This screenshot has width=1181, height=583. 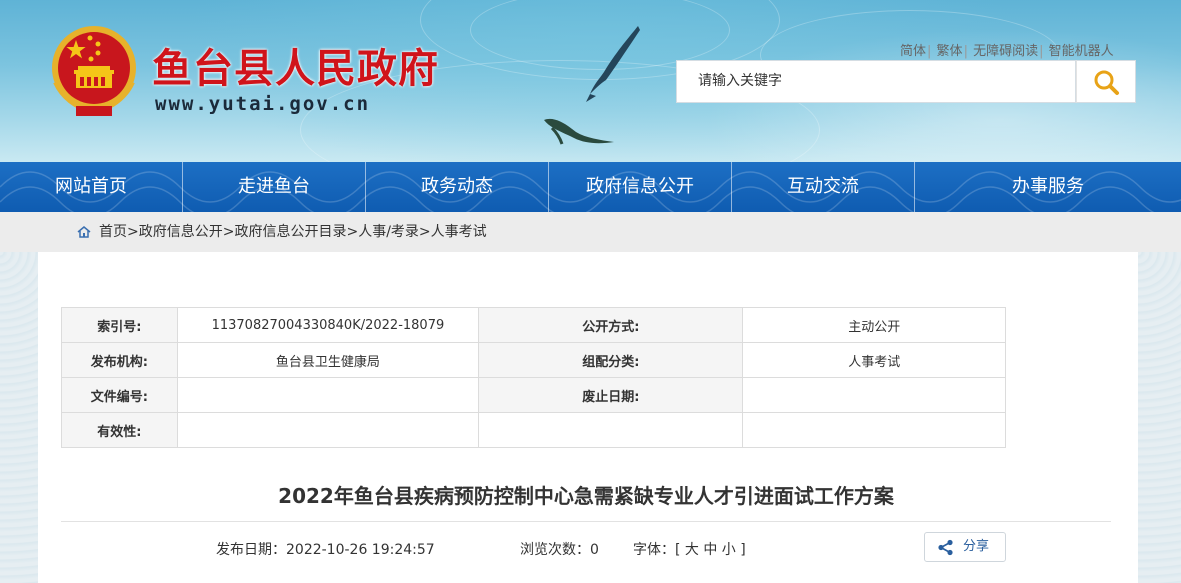 I want to click on validity-value, so click(x=328, y=430).